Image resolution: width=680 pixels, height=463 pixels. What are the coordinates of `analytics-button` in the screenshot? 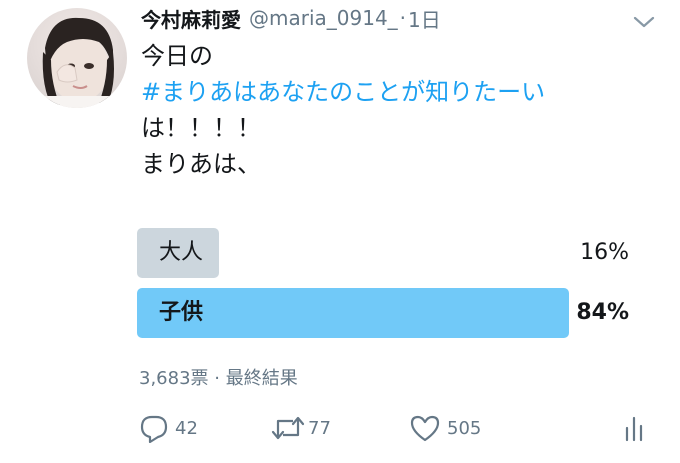 It's located at (634, 428).